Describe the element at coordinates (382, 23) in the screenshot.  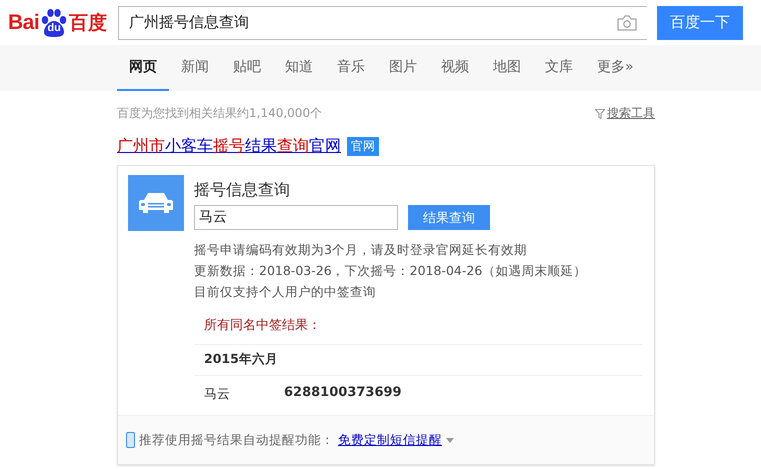
I see `search-field: 广州摇号信息查询` at that location.